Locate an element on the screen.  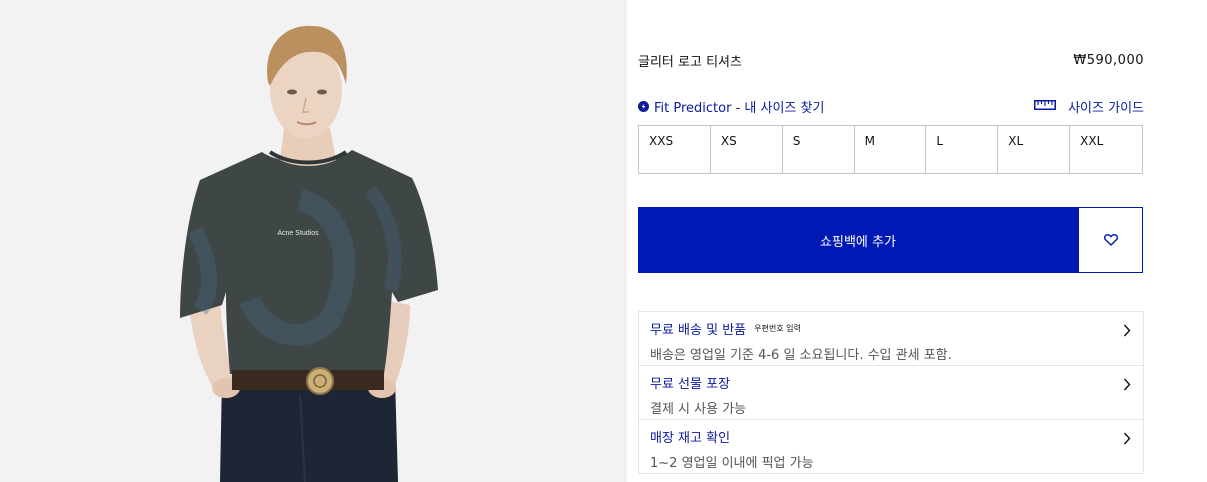
size-guide-label: 사이즈 가이드 is located at coordinates (1106, 108).